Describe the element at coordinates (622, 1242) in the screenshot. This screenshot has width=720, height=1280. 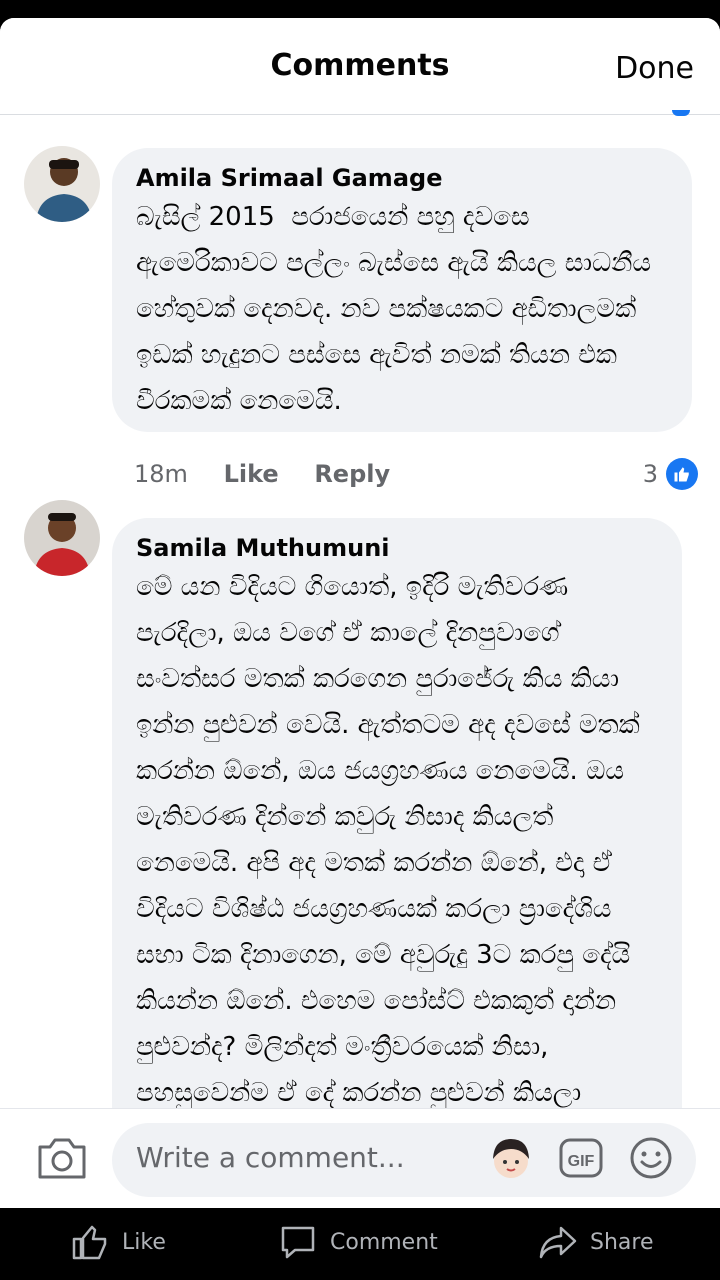
I see `share-tab-label: Share` at that location.